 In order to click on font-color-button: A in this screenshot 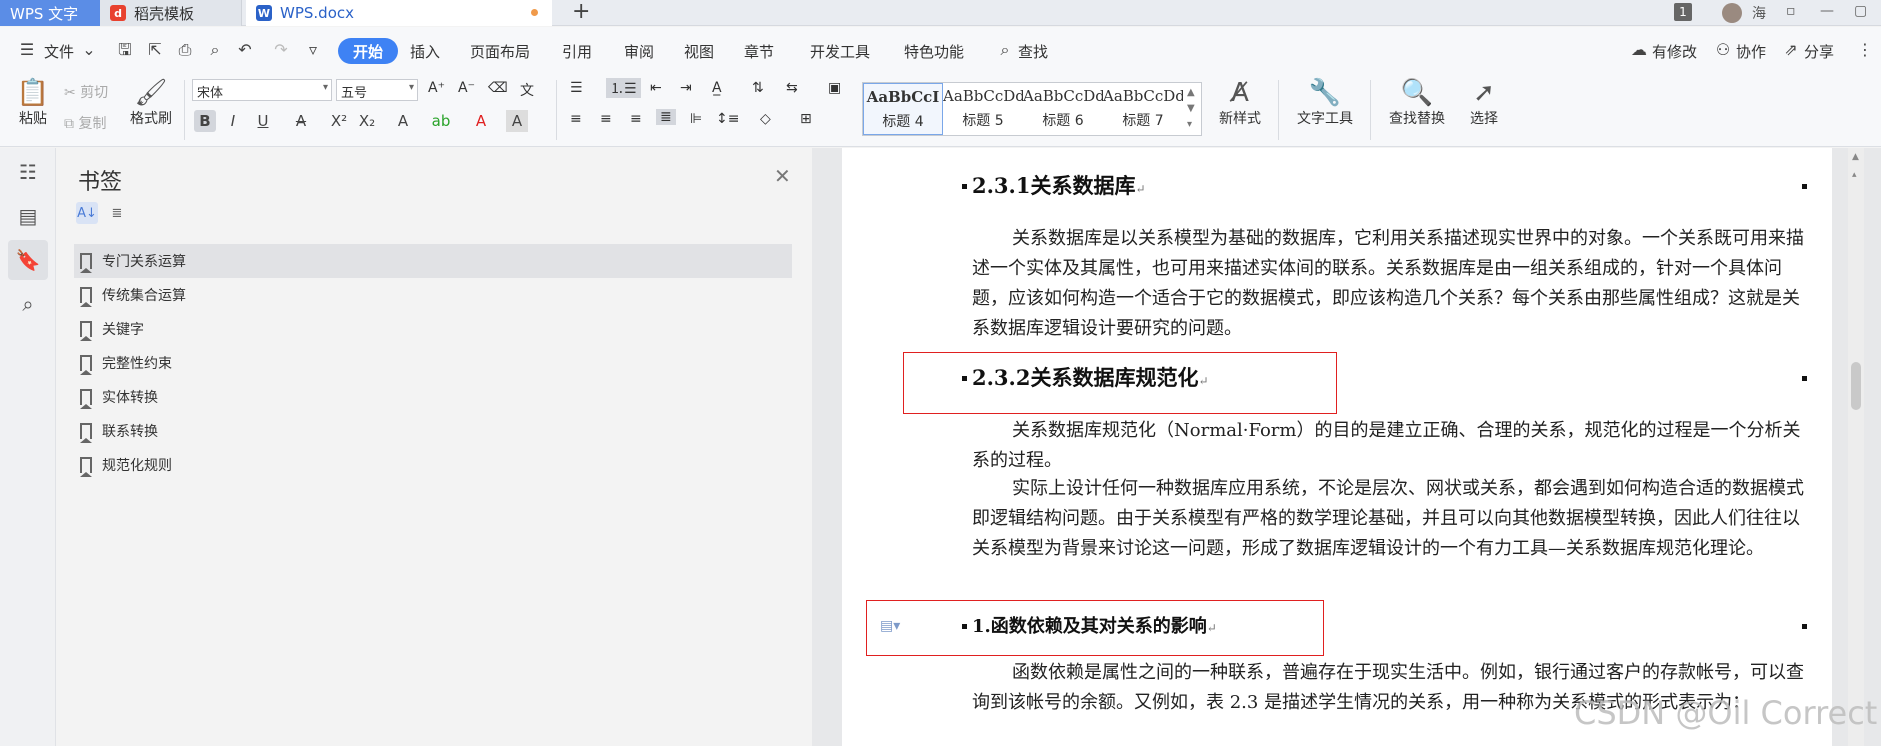, I will do `click(481, 121)`.